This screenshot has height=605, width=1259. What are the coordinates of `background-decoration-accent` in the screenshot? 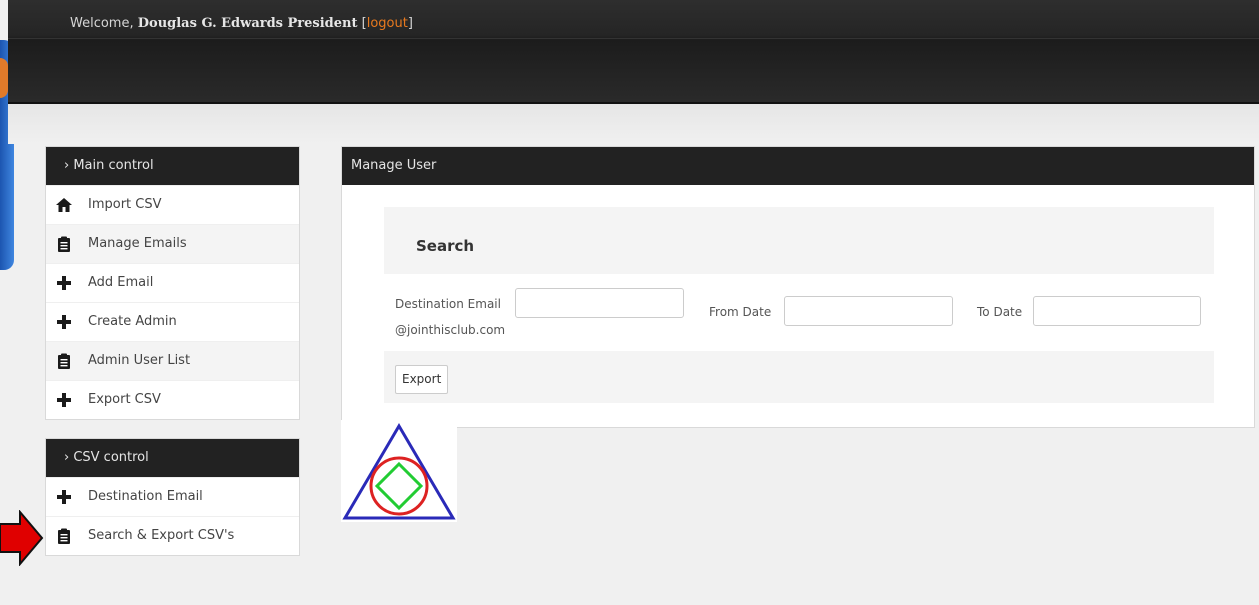 It's located at (4, 78).